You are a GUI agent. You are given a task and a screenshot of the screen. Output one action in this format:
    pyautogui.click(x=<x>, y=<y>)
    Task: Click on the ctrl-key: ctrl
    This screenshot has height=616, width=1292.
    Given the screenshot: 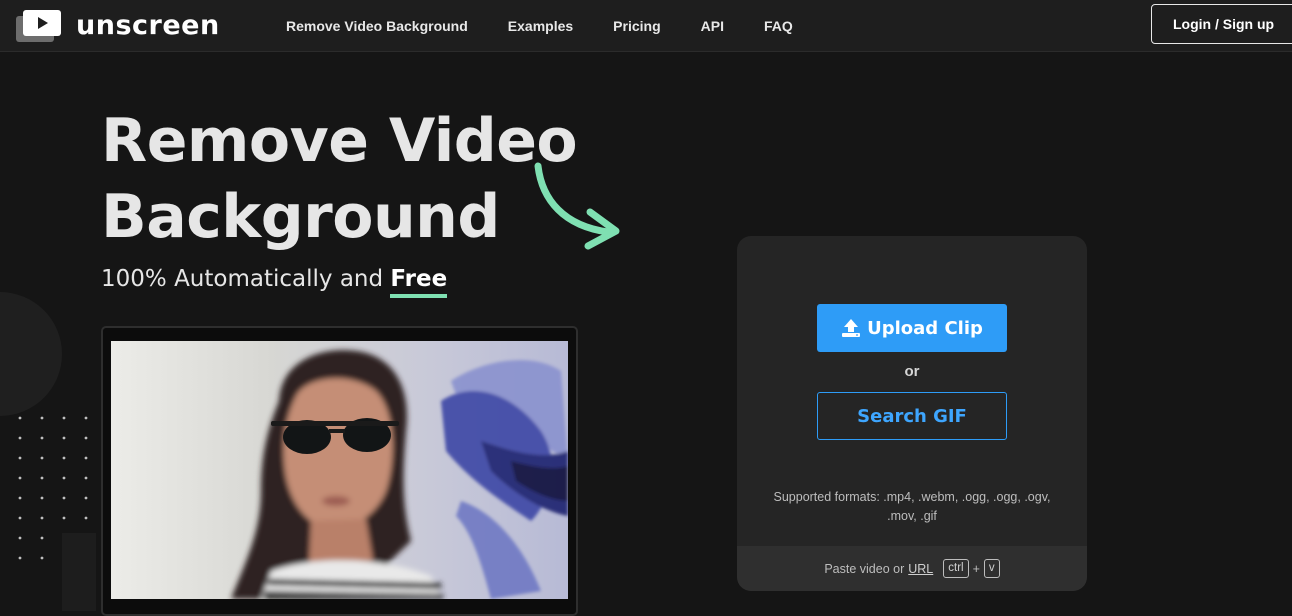 What is the action you would take?
    pyautogui.click(x=956, y=568)
    